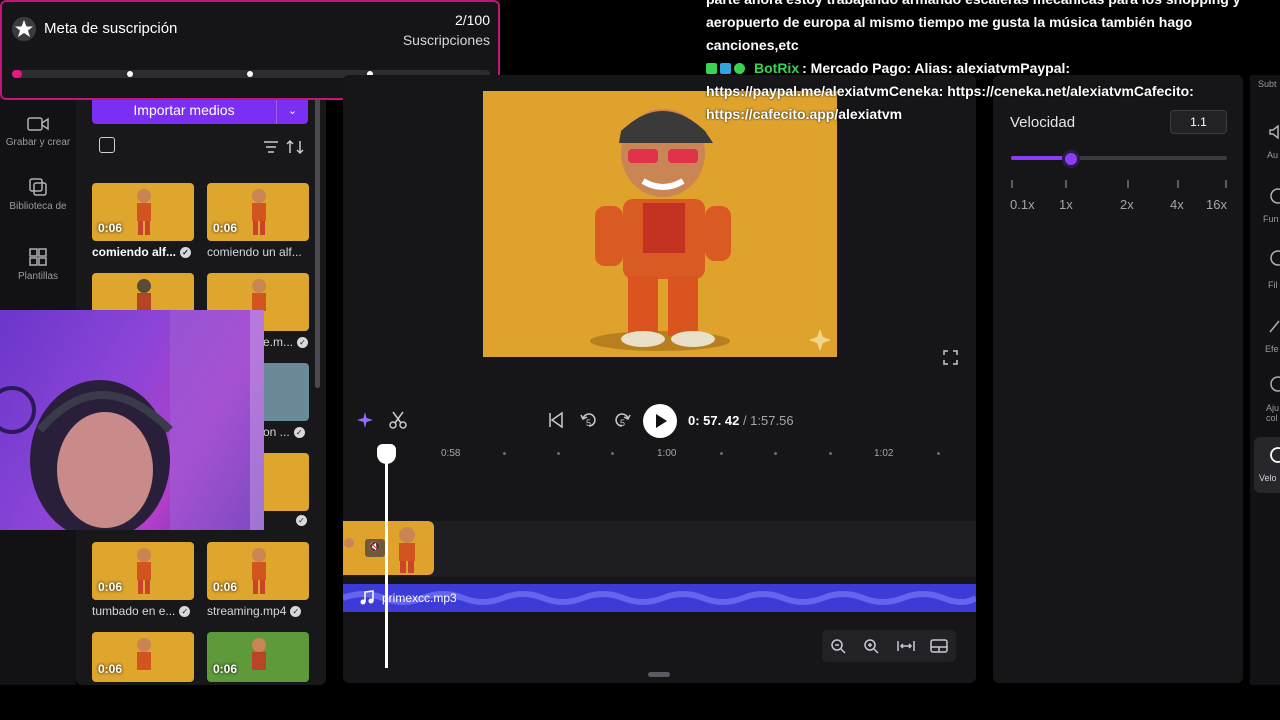  Describe the element at coordinates (292, 110) in the screenshot. I see `chevron-down-icon: ⌄` at that location.